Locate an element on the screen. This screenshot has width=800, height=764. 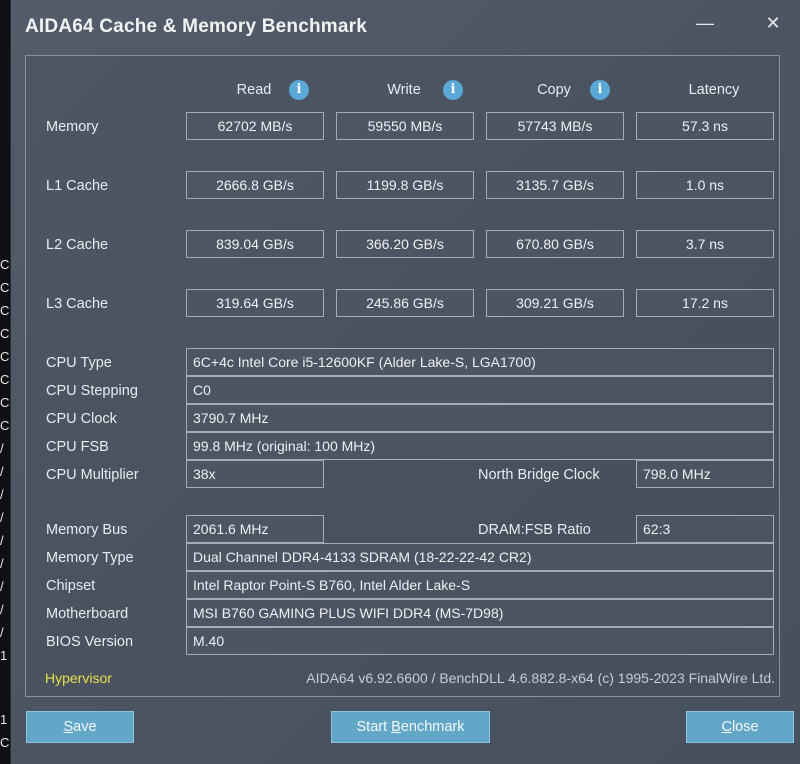
l2-latency-value: 3.7 ns is located at coordinates (705, 244).